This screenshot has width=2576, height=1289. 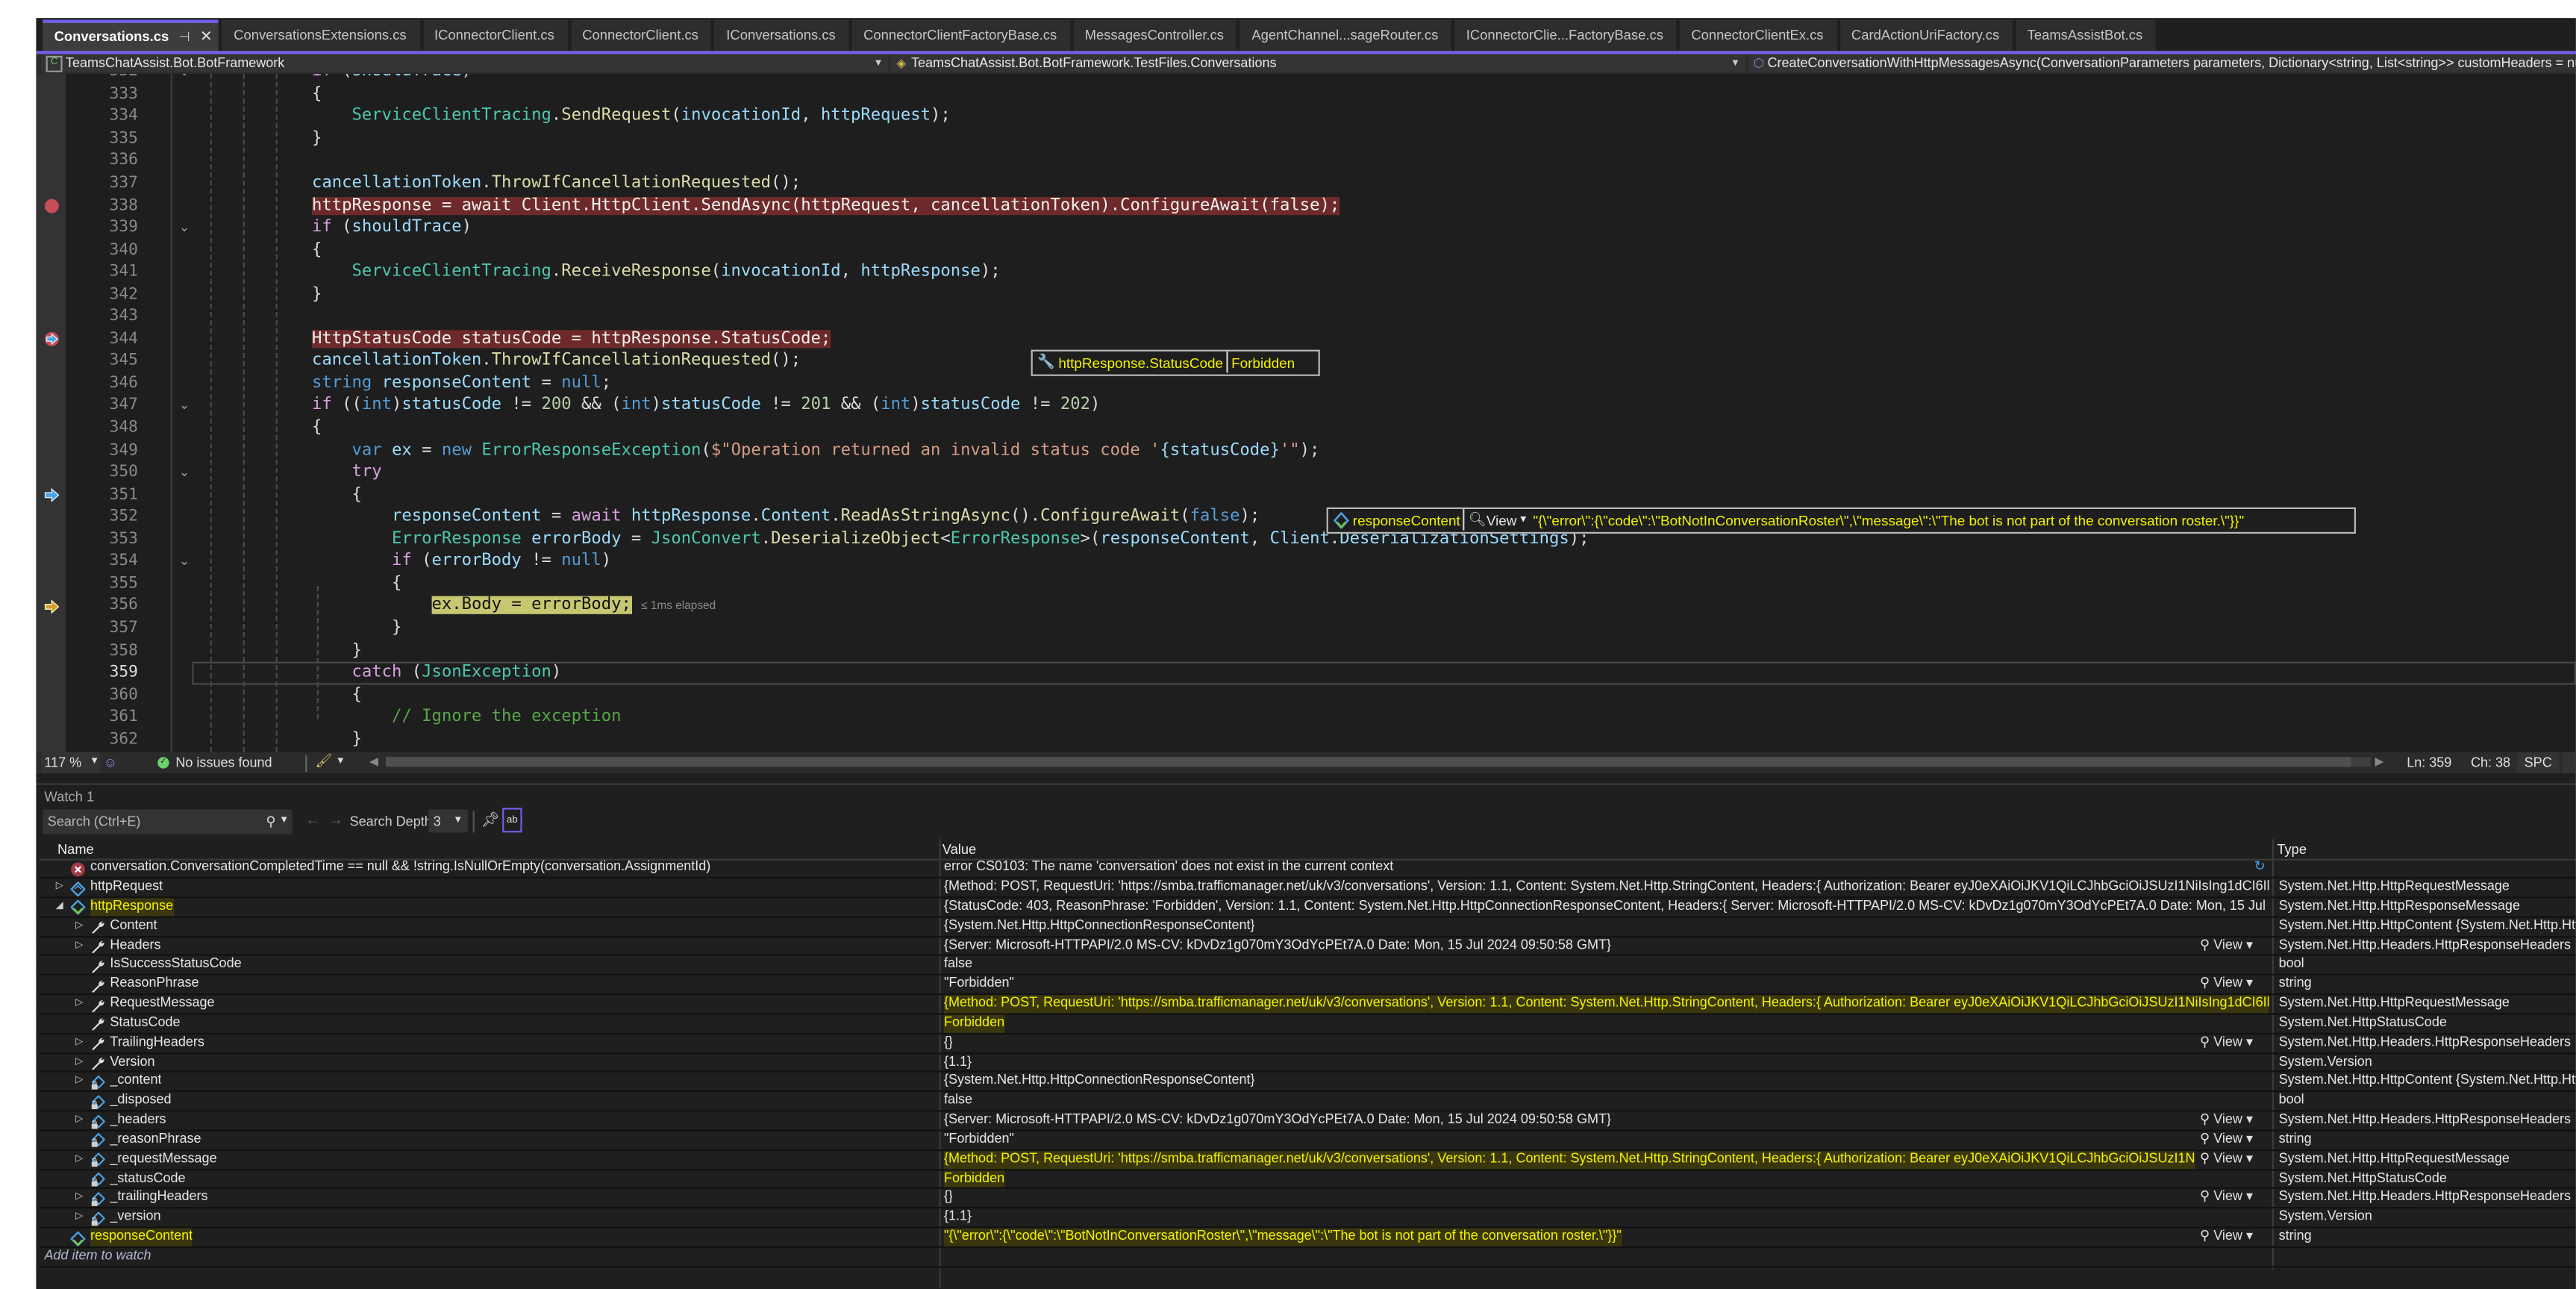 I want to click on step-arrow-icon, so click(x=52, y=495).